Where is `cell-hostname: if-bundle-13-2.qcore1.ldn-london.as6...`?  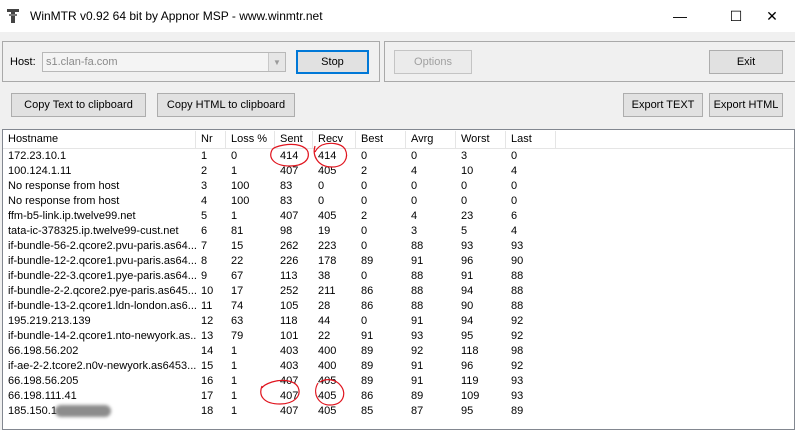 cell-hostname: if-bundle-13-2.qcore1.ldn-london.as6... is located at coordinates (102, 306).